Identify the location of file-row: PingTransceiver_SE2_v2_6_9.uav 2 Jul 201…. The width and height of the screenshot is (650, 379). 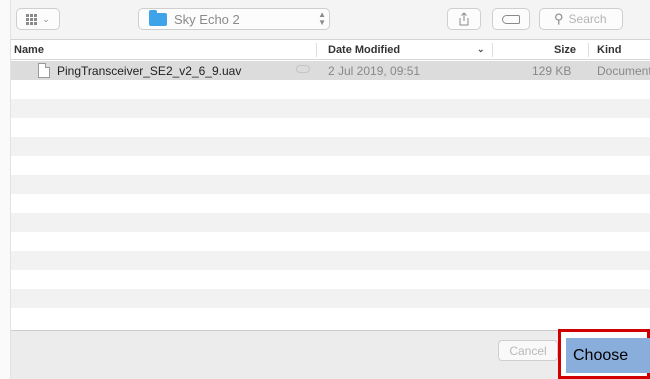
(325, 70).